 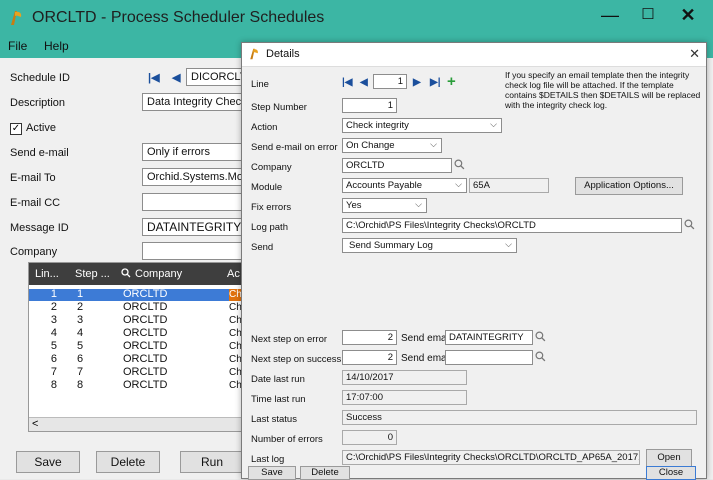 I want to click on action-value: Check integrity, so click(x=377, y=125).